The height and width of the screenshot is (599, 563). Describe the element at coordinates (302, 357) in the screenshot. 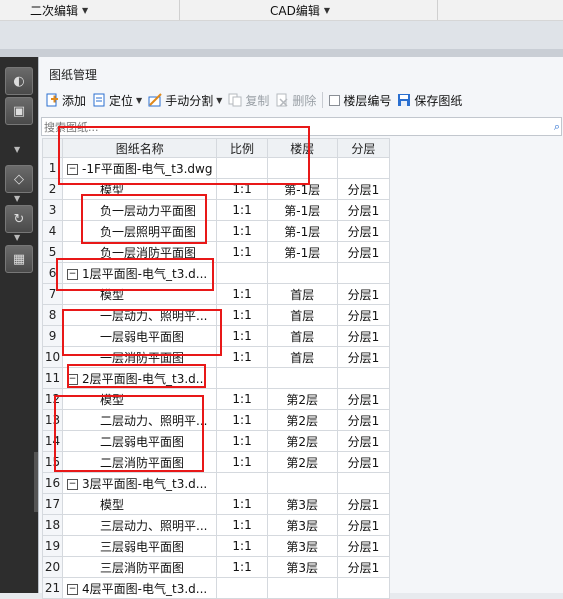

I see `row-floor: 首层` at that location.